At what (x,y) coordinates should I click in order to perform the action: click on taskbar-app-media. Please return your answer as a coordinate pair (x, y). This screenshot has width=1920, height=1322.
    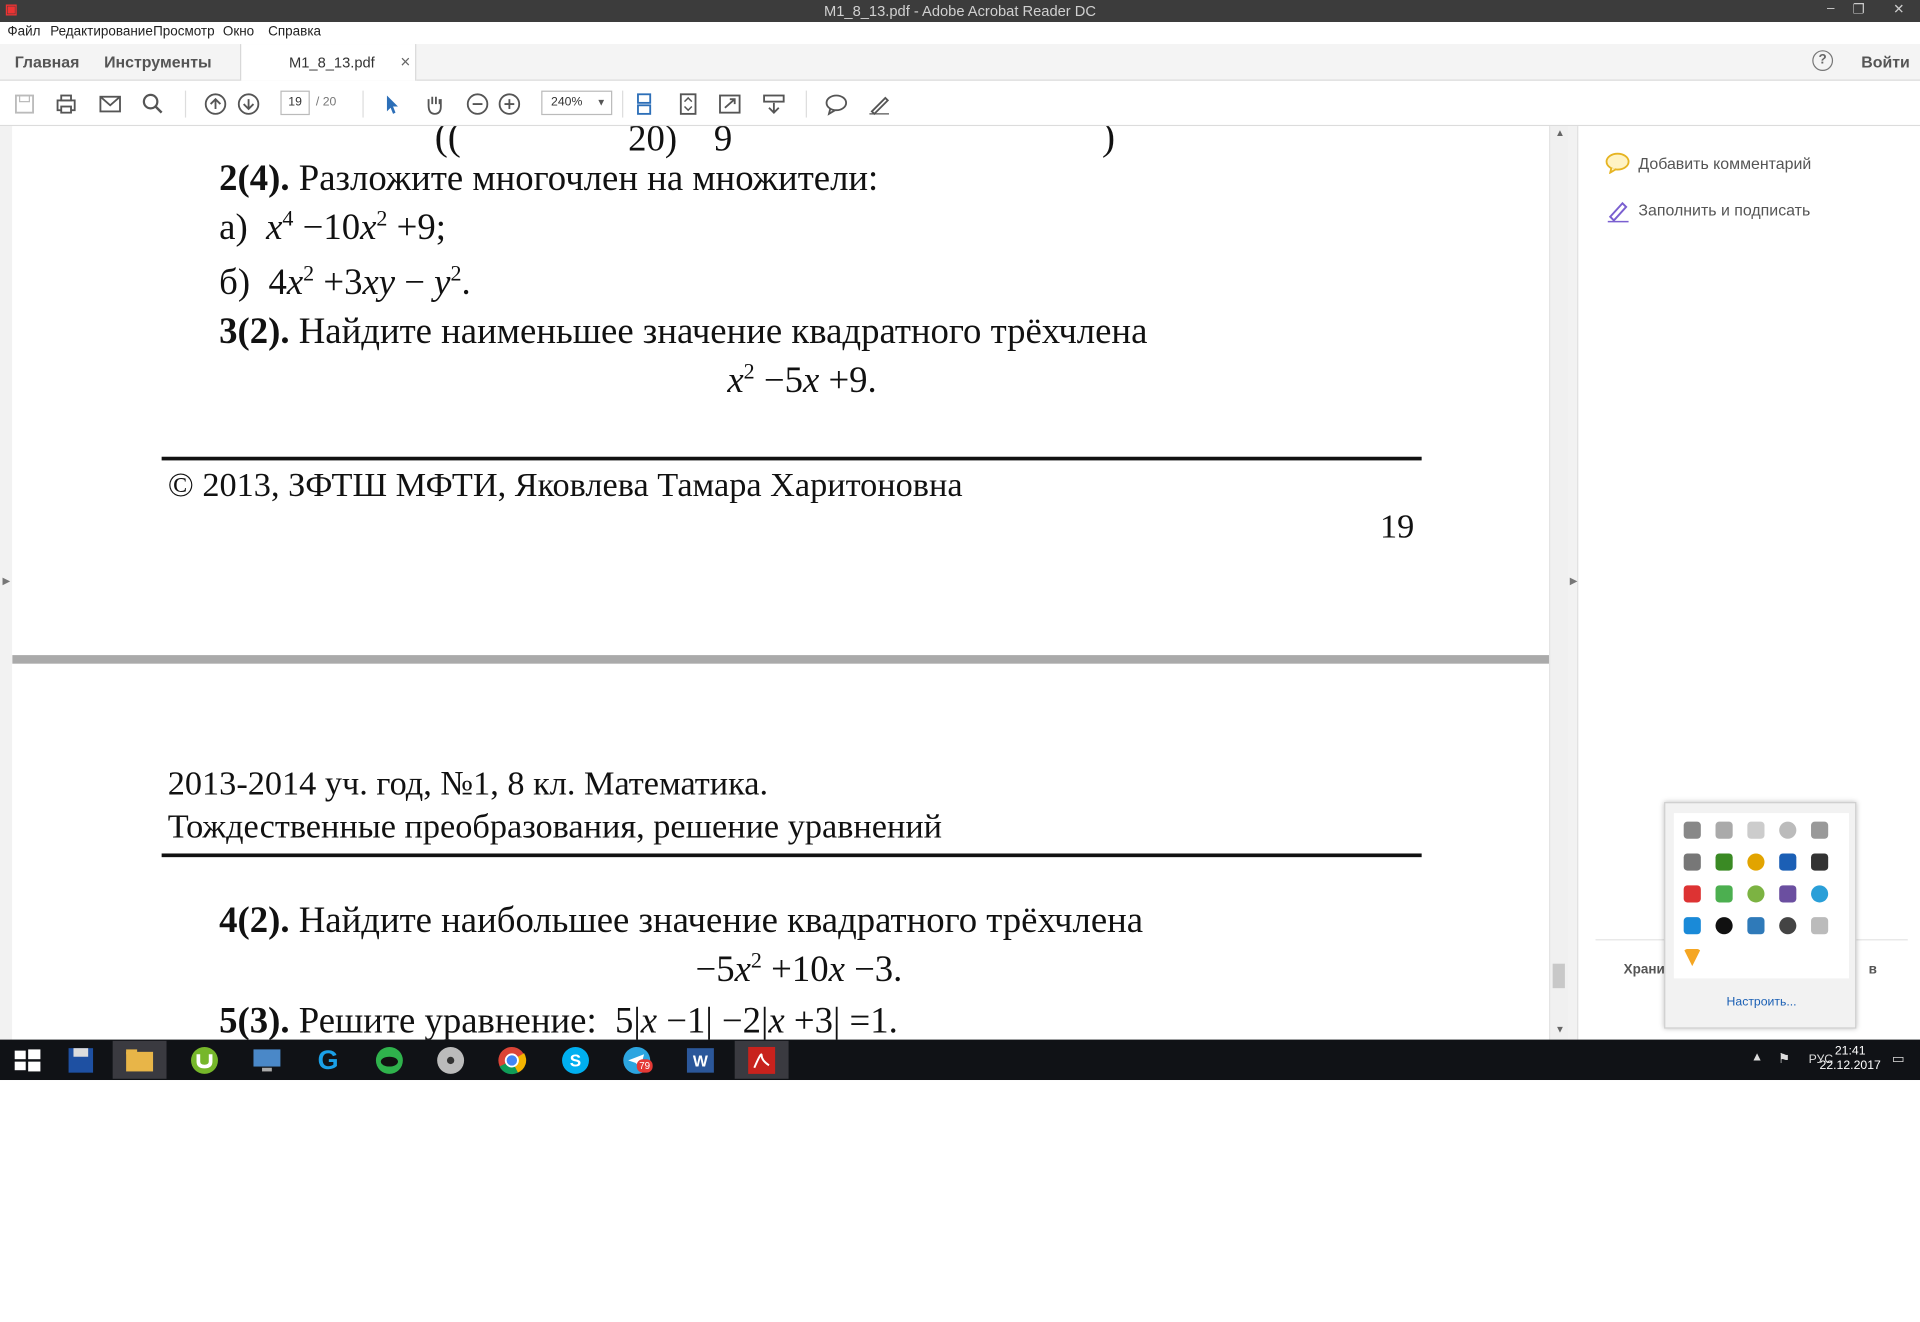
    Looking at the image, I should click on (451, 1060).